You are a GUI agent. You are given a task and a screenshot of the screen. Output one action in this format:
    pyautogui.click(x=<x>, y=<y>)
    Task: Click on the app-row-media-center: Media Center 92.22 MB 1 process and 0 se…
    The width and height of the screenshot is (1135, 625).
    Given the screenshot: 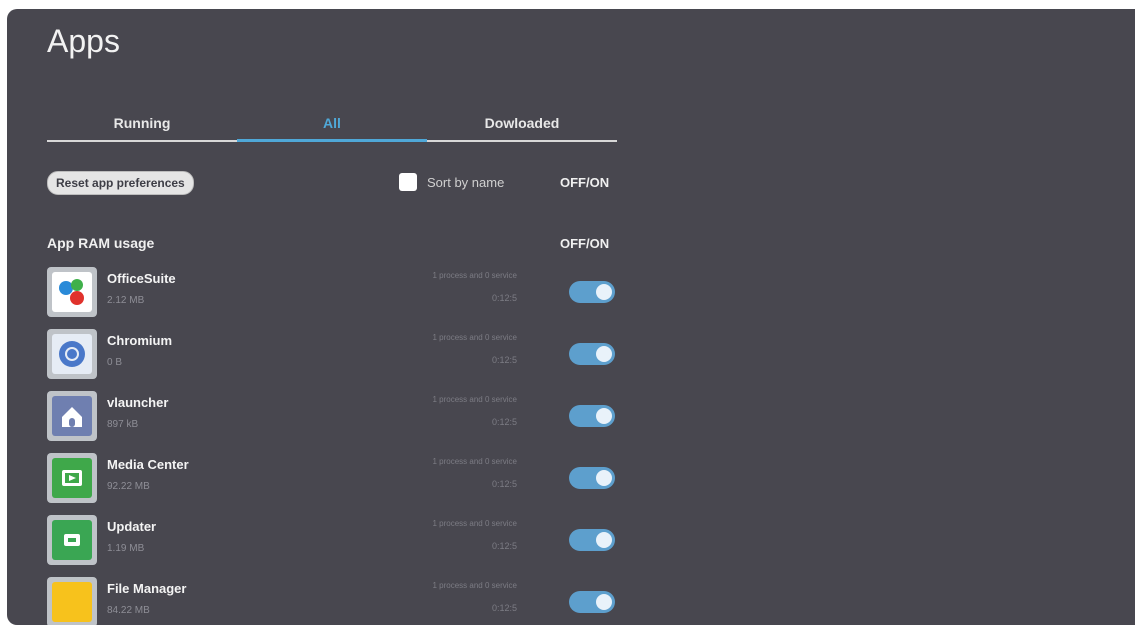 What is the action you would take?
    pyautogui.click(x=332, y=483)
    